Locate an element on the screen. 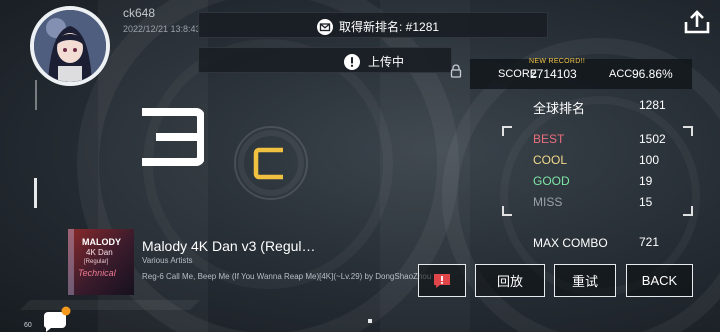 This screenshot has height=332, width=720. new-rank-notification: 取得新排名: #1281 is located at coordinates (373, 25).